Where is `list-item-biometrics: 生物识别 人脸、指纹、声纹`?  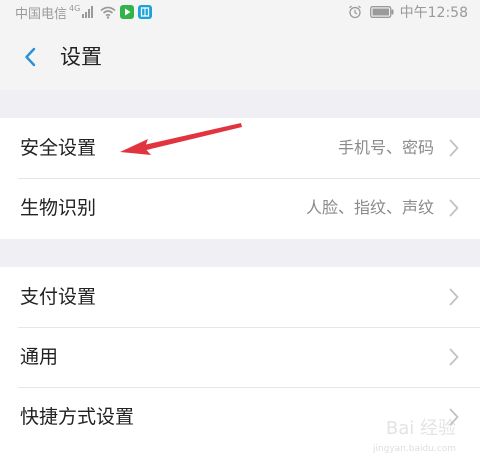 list-item-biometrics: 生物识别 人脸、指纹、声纹 is located at coordinates (240, 208).